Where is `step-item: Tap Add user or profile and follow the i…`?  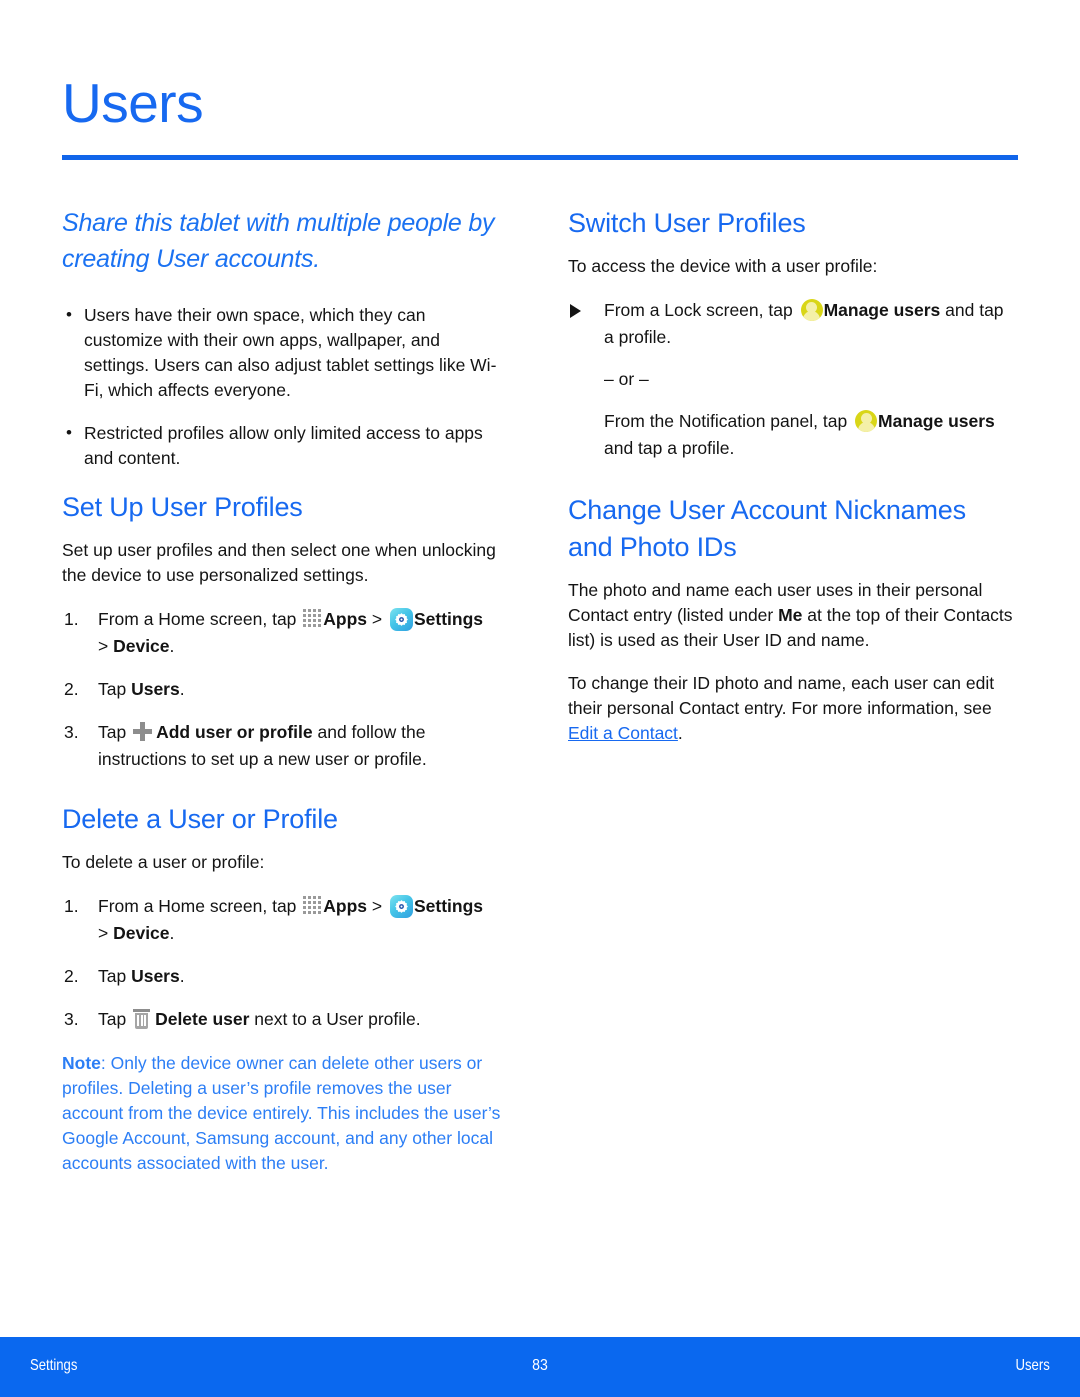
step-item: Tap Add user or profile and follow the i… is located at coordinates (285, 746).